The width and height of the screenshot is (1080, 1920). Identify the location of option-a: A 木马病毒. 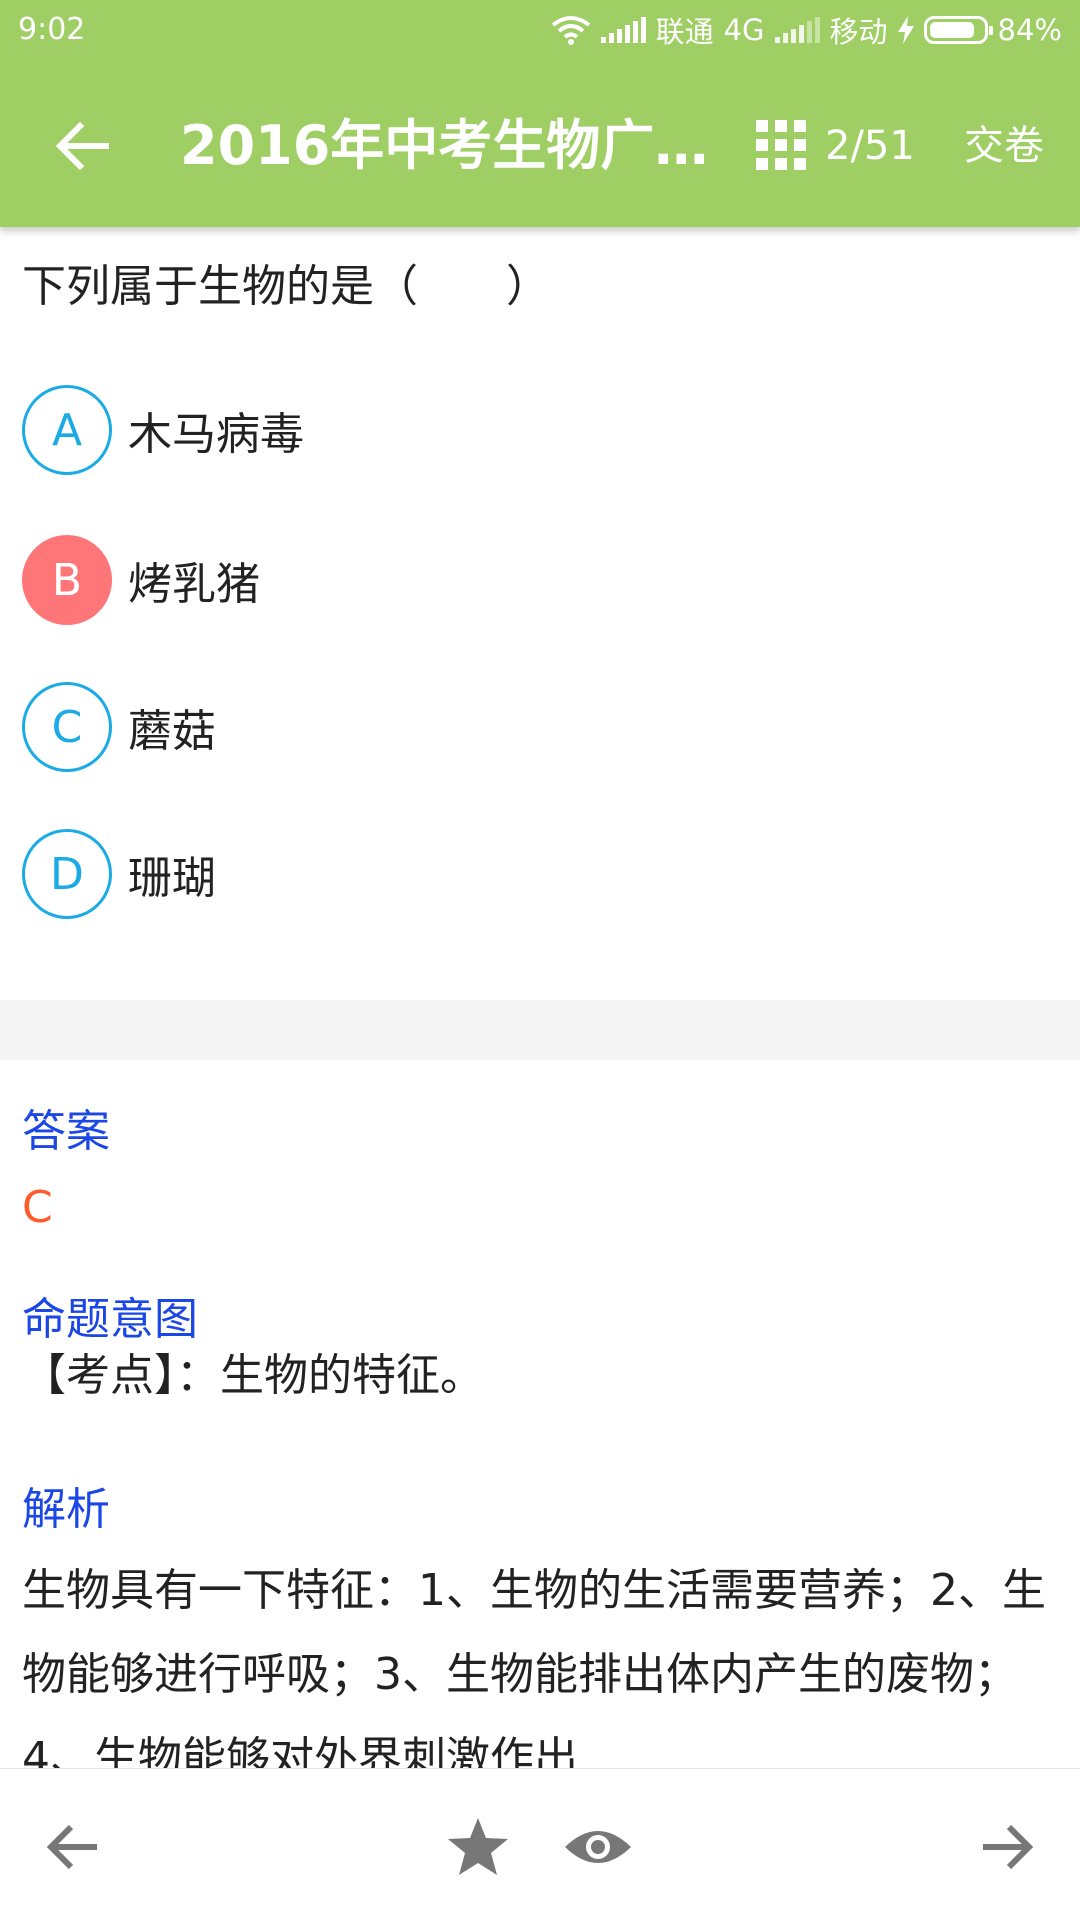
(163, 430).